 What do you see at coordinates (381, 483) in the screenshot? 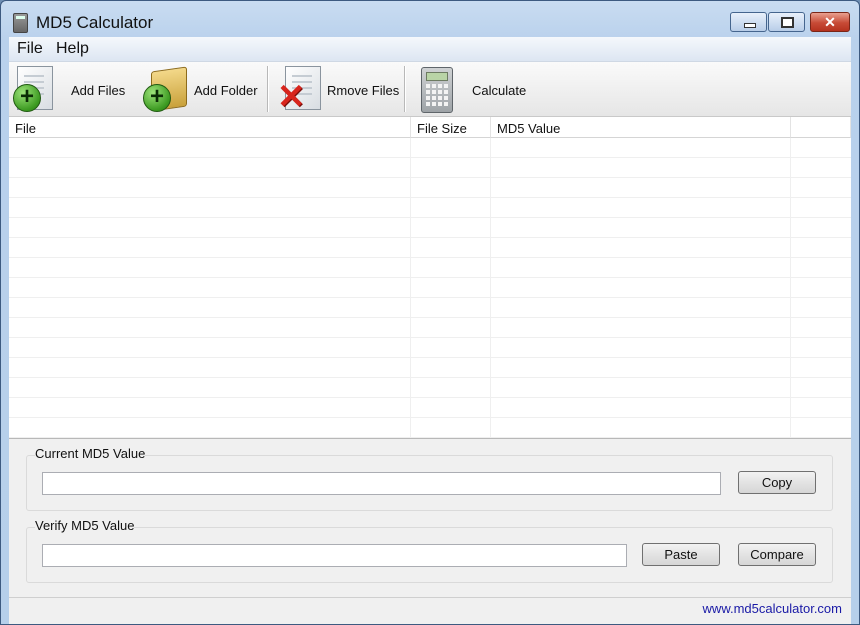
I see `current-md5-field` at bounding box center [381, 483].